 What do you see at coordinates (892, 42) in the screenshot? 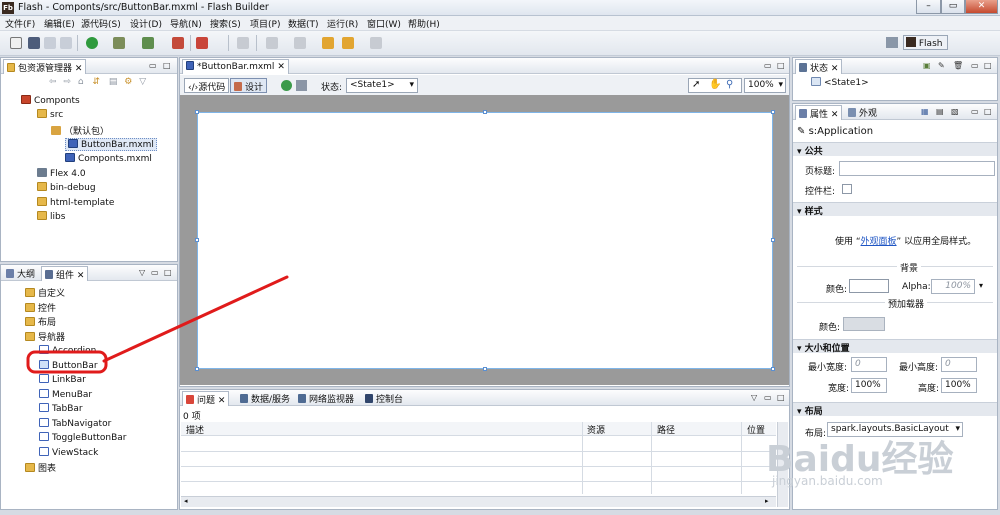
I see `open-perspective-icon` at bounding box center [892, 42].